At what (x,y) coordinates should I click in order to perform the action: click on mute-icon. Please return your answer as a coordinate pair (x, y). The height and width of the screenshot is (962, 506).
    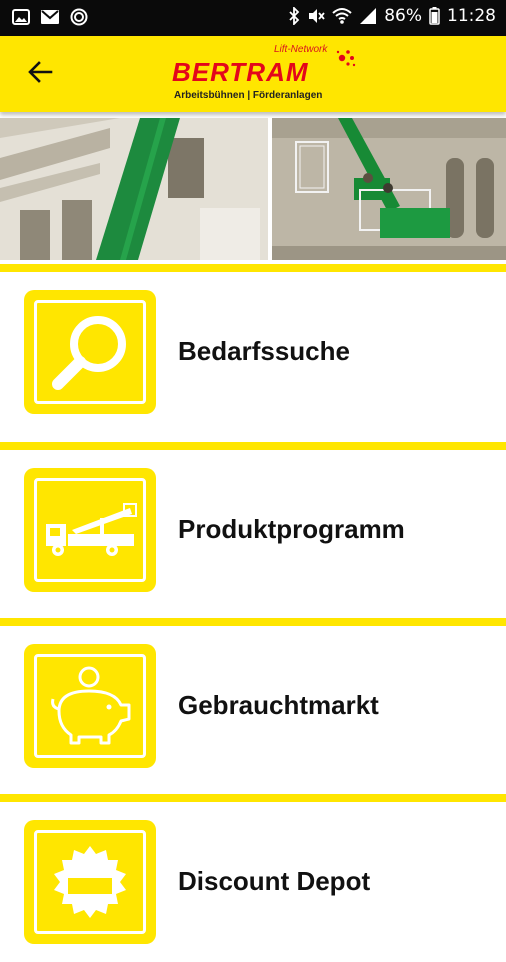
    Looking at the image, I should click on (316, 16).